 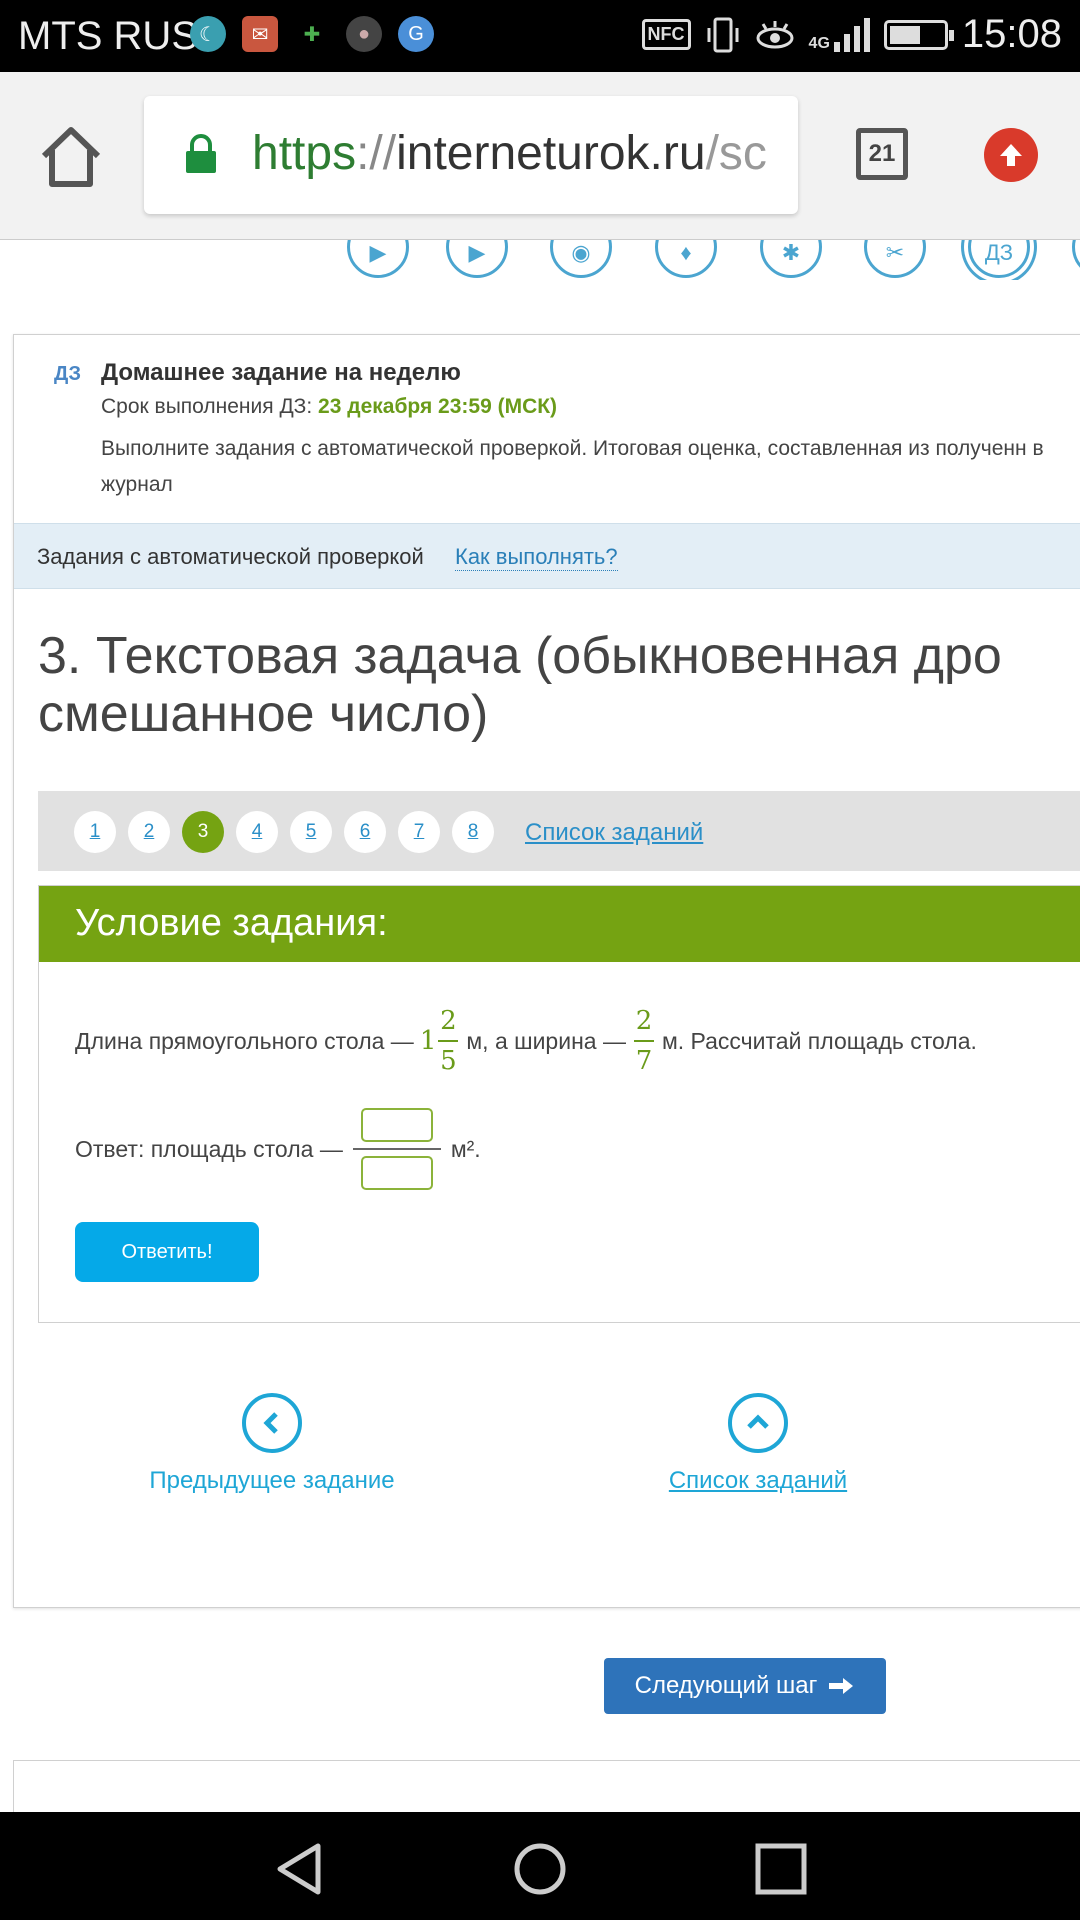 What do you see at coordinates (365, 832) in the screenshot?
I see `page-link-6: 6` at bounding box center [365, 832].